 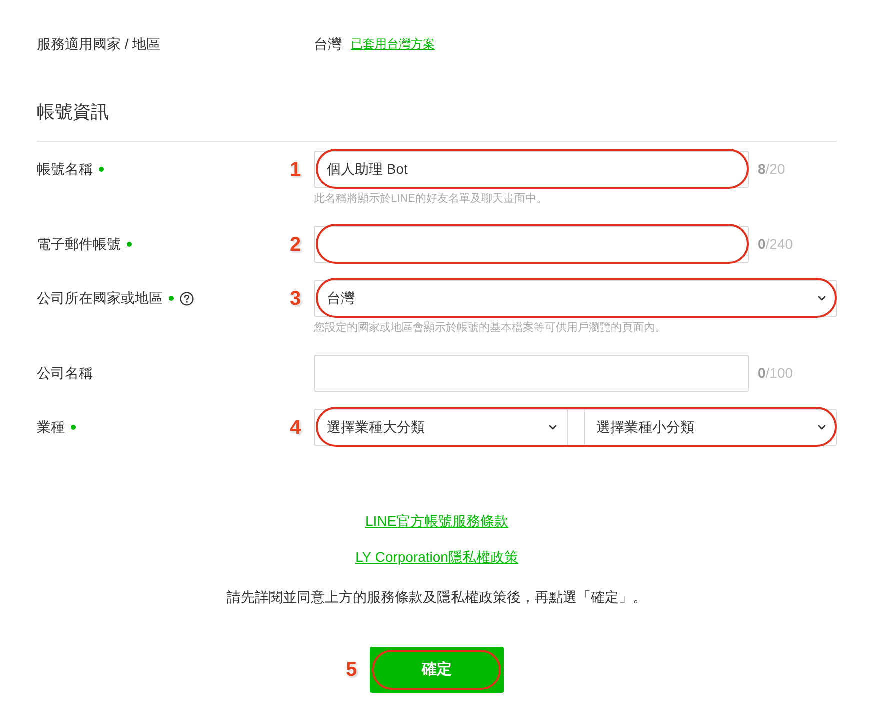 What do you see at coordinates (51, 427) in the screenshot?
I see `field-label: 業種` at bounding box center [51, 427].